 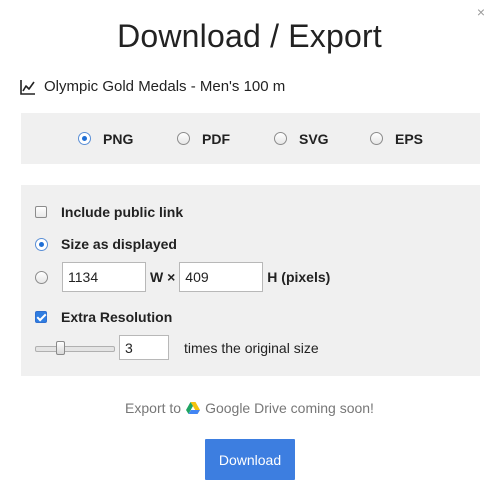 I want to click on size-as-displayed-label: Size as displayed, so click(x=119, y=244).